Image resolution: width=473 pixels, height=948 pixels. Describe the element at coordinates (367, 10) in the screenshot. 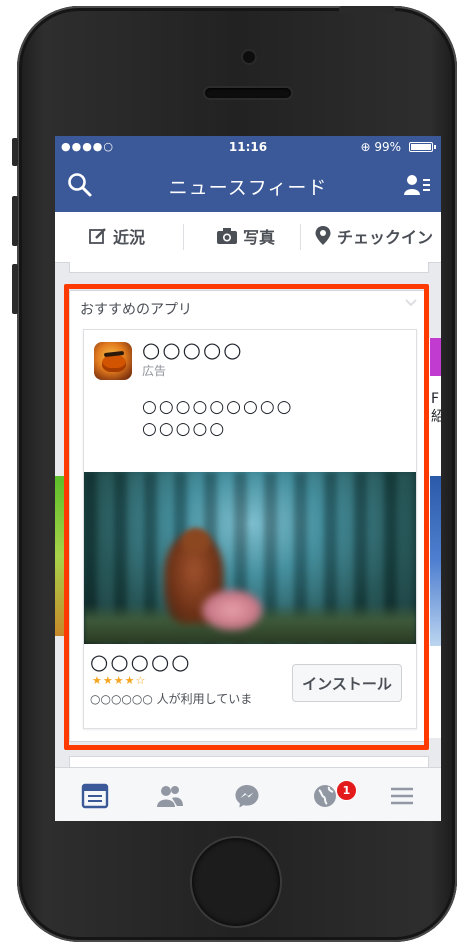

I see `power-button` at that location.